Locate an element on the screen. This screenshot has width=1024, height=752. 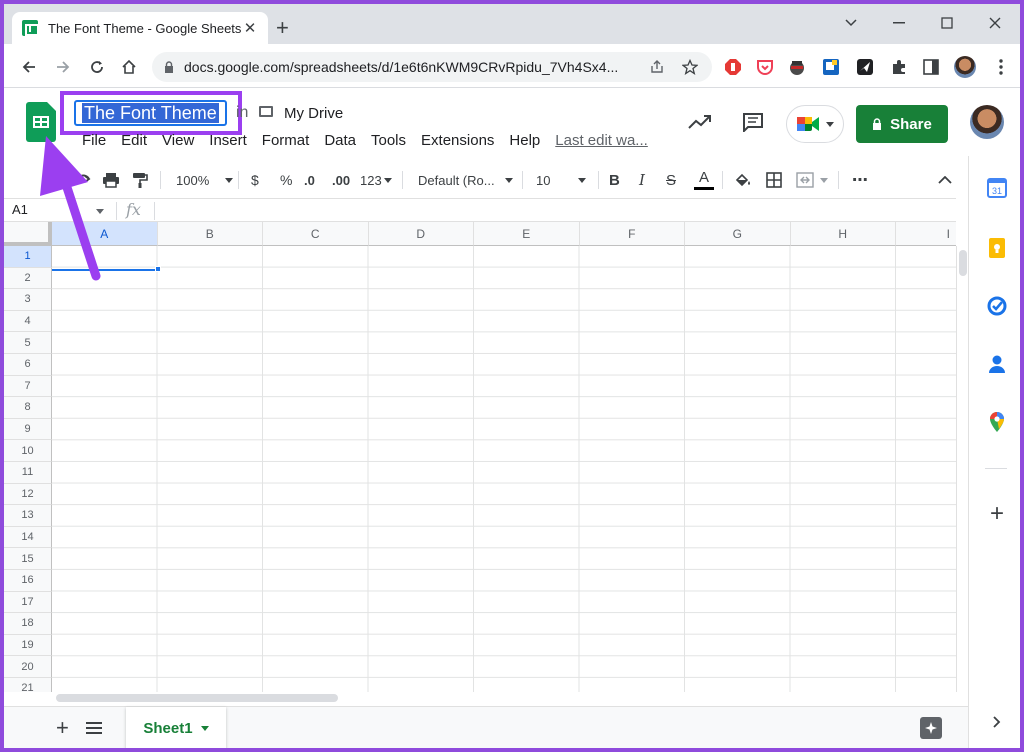
account-avatar is located at coordinates (987, 122).